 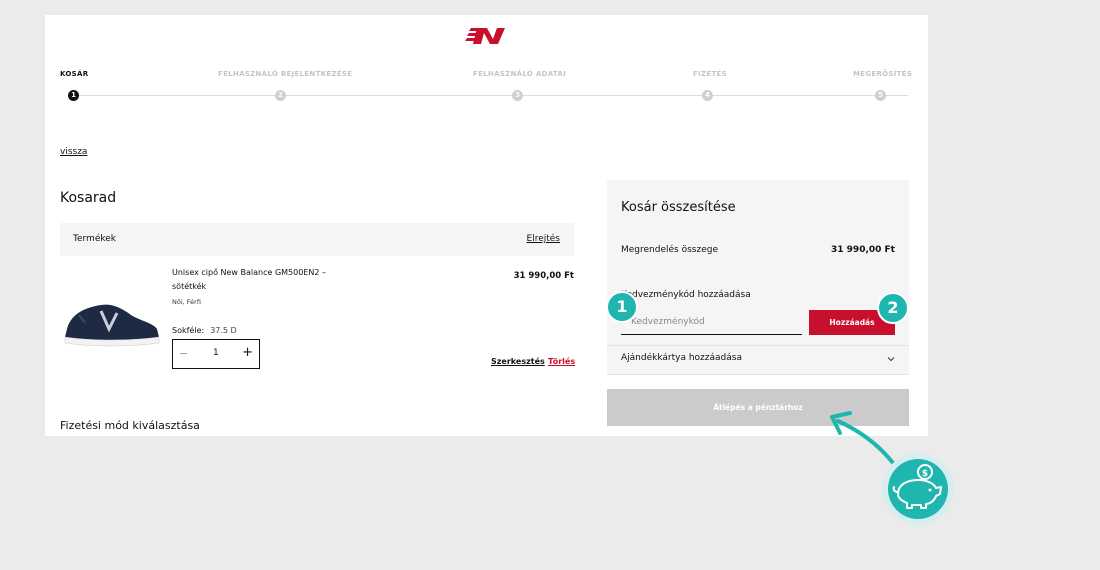 What do you see at coordinates (561, 361) in the screenshot?
I see `delete-link: Törlés` at bounding box center [561, 361].